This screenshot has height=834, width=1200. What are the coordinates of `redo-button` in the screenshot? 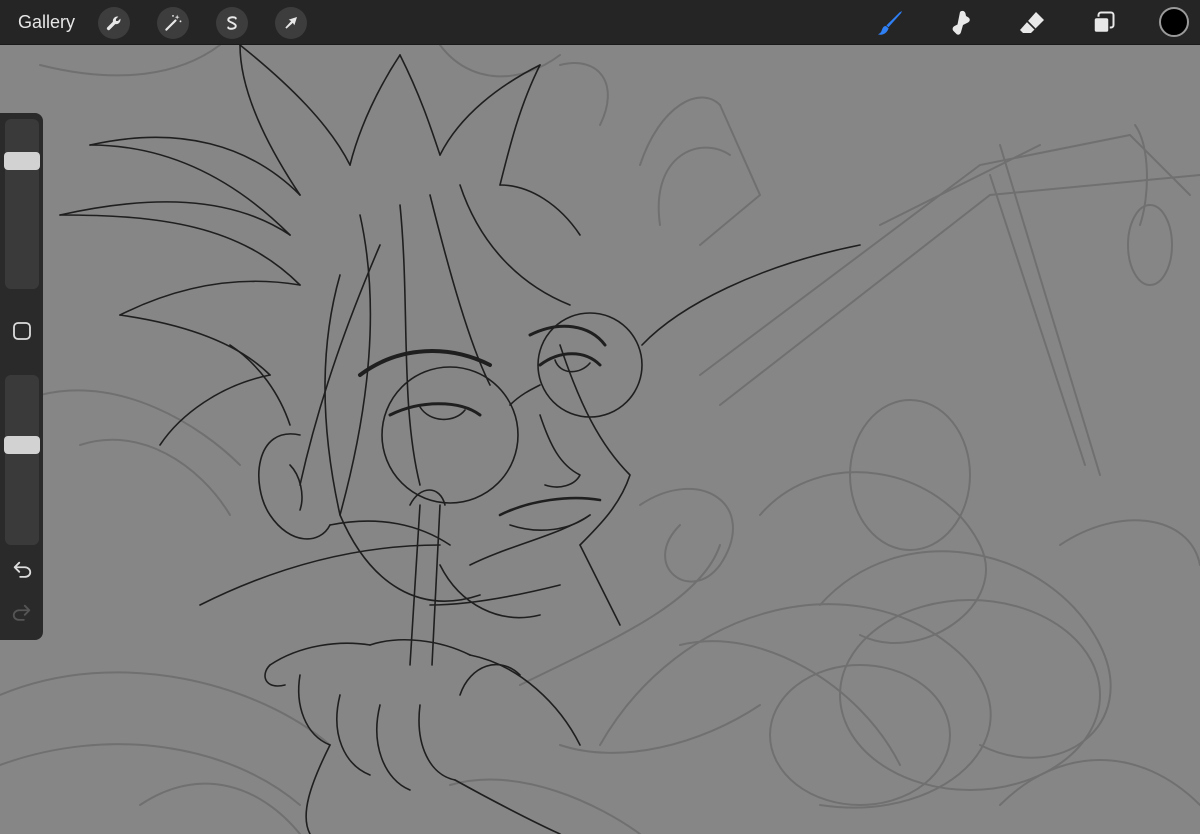 It's located at (22, 613).